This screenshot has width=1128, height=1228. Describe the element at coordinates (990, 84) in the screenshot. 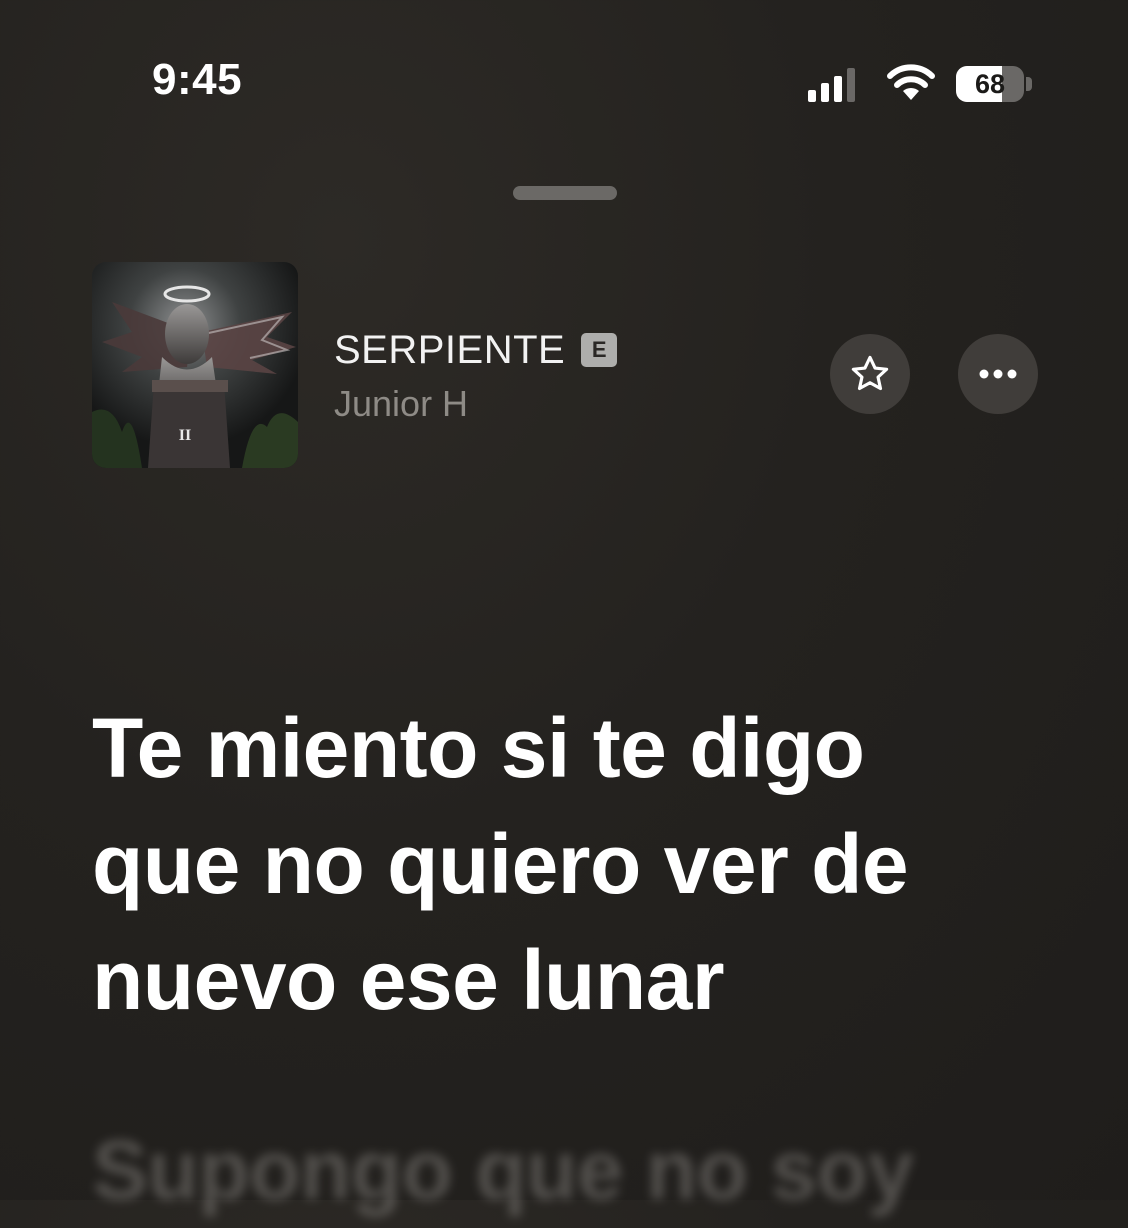

I see `battery-level: 68` at that location.